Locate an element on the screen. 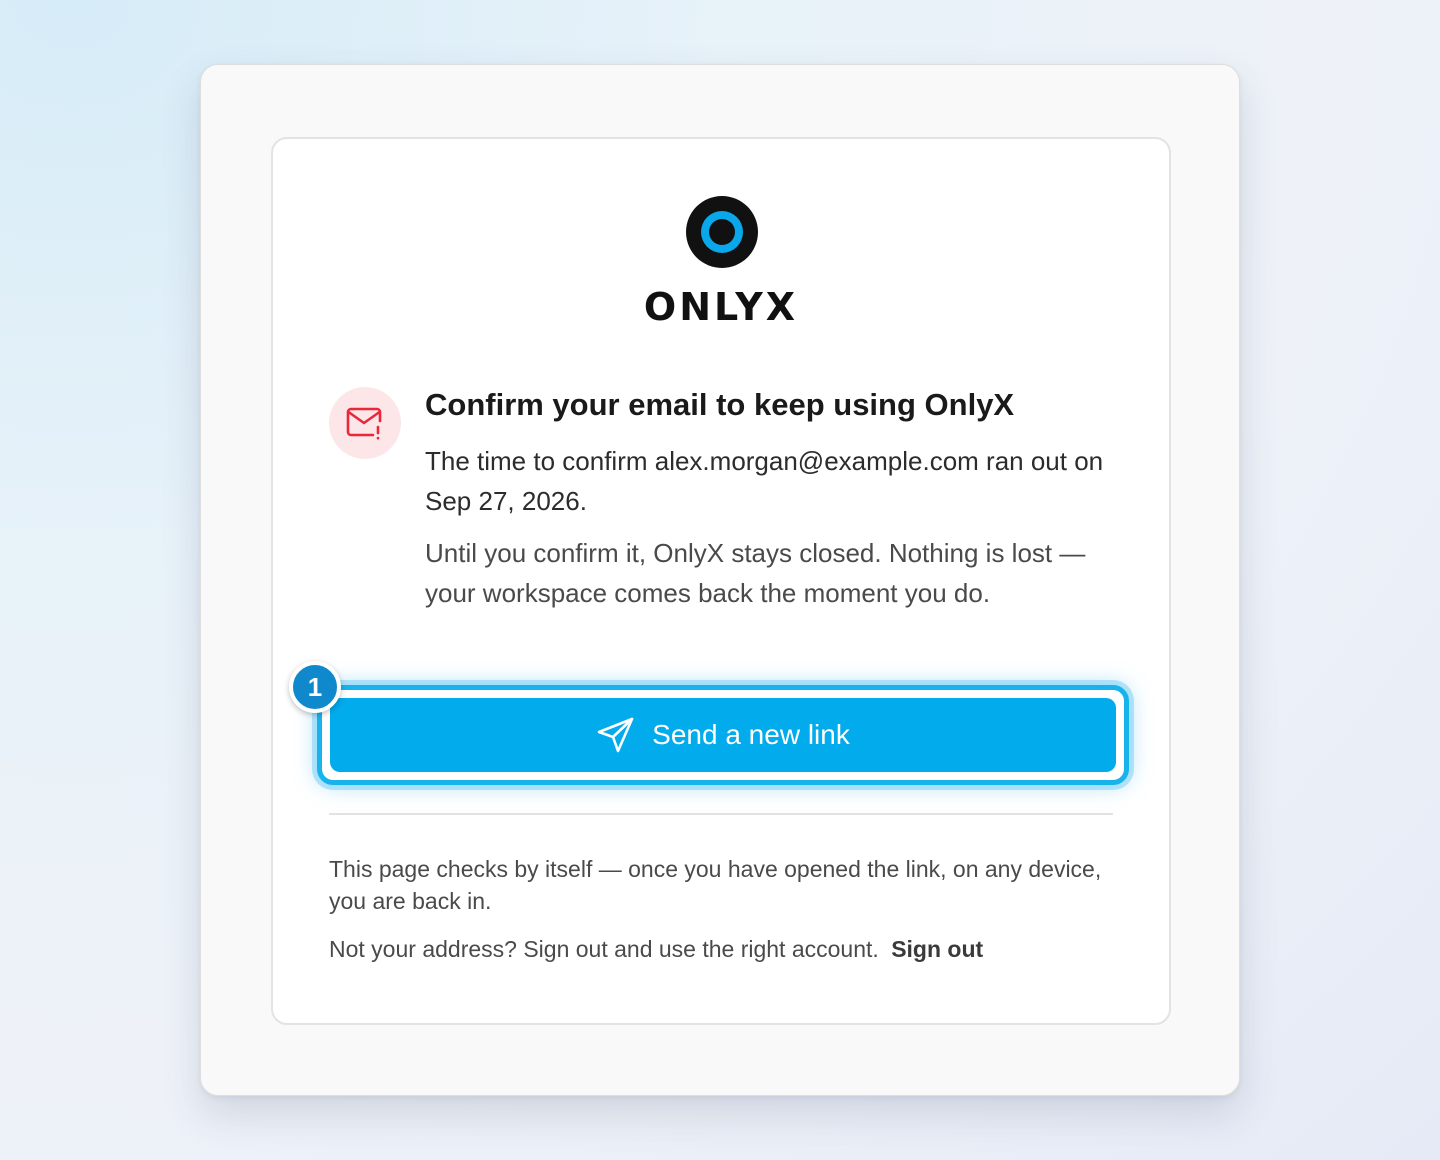 The image size is (1440, 1160). alert-title: Confirm your email to keep using OnlyX is located at coordinates (720, 404).